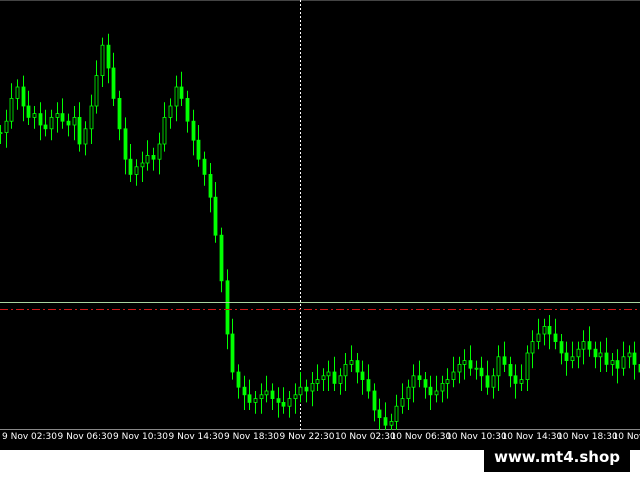 The height and width of the screenshot is (480, 640). Describe the element at coordinates (476, 437) in the screenshot. I see `x-tick-label: 10 Nov 10:30` at that location.